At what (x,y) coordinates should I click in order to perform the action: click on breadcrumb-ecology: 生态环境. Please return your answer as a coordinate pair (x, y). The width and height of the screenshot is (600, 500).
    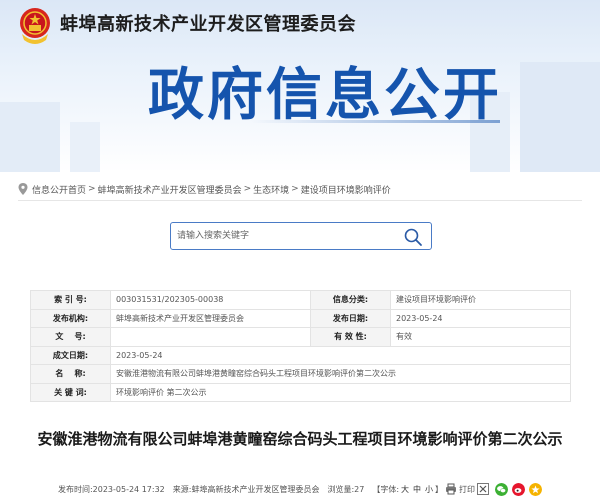
    Looking at the image, I should click on (271, 189).